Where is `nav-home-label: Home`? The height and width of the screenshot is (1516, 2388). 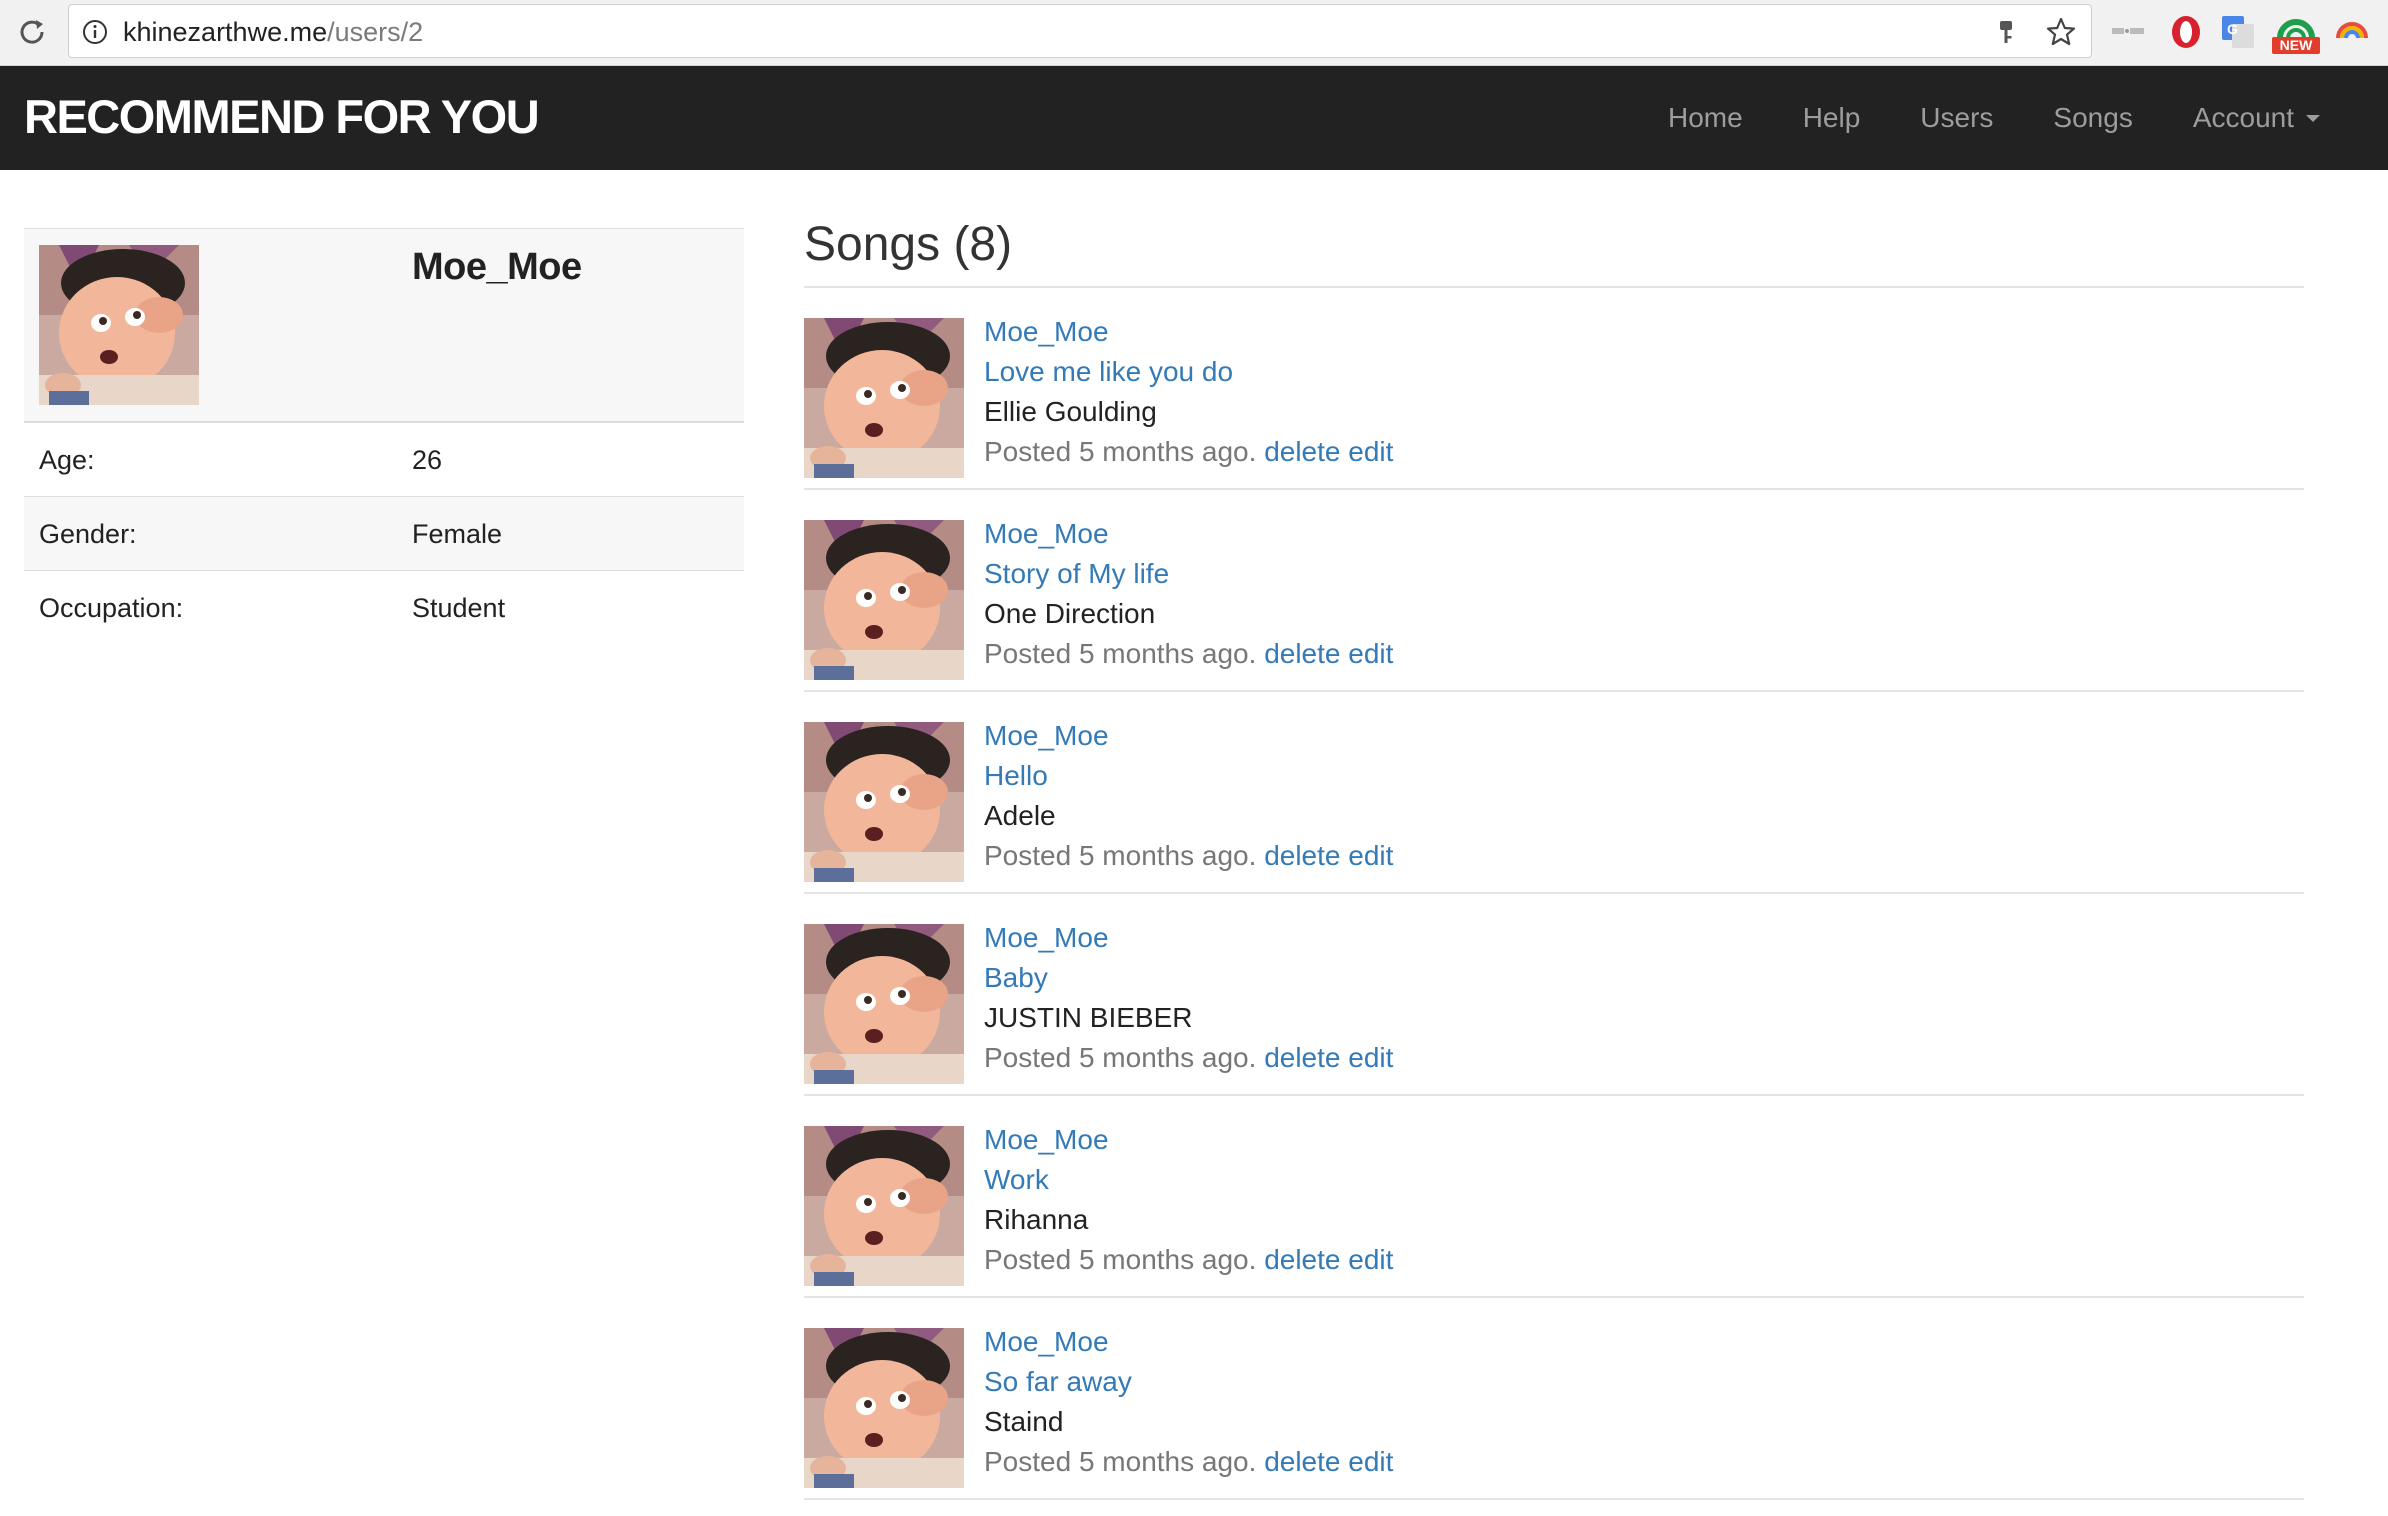
nav-home-label: Home is located at coordinates (1705, 117).